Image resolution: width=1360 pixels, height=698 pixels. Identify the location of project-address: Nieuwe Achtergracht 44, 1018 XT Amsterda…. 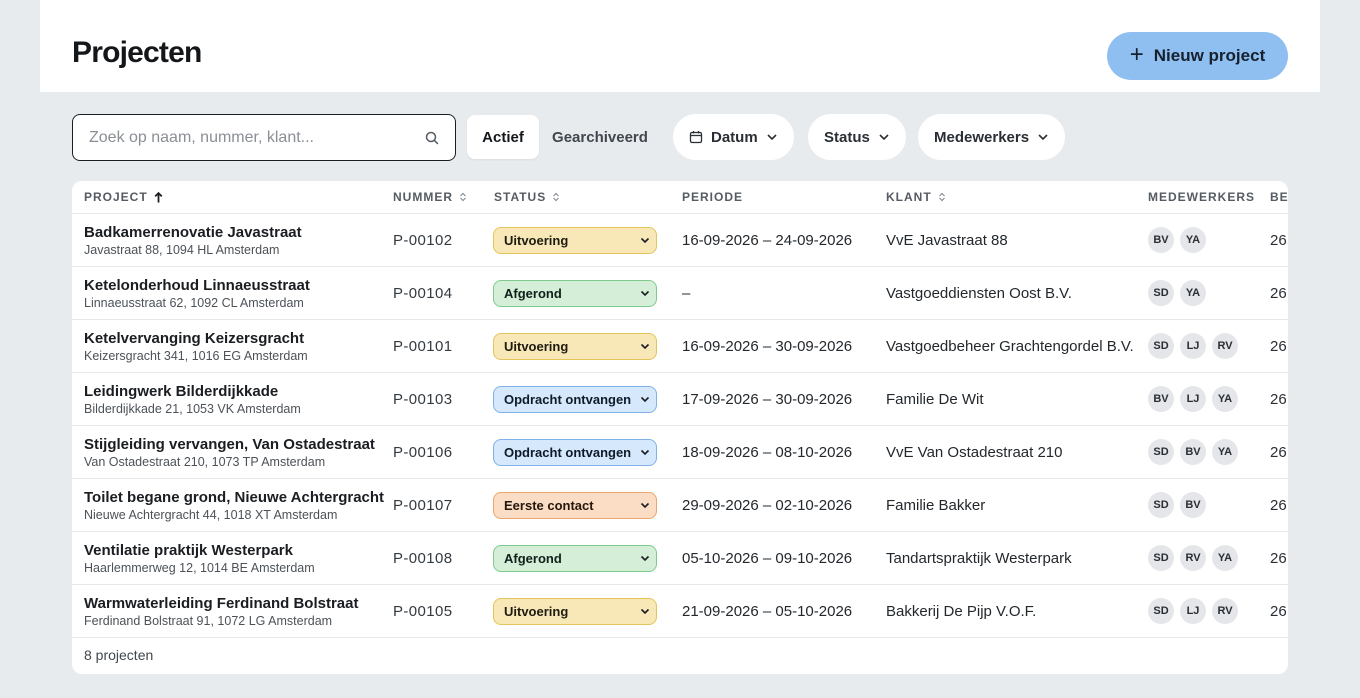
(211, 514).